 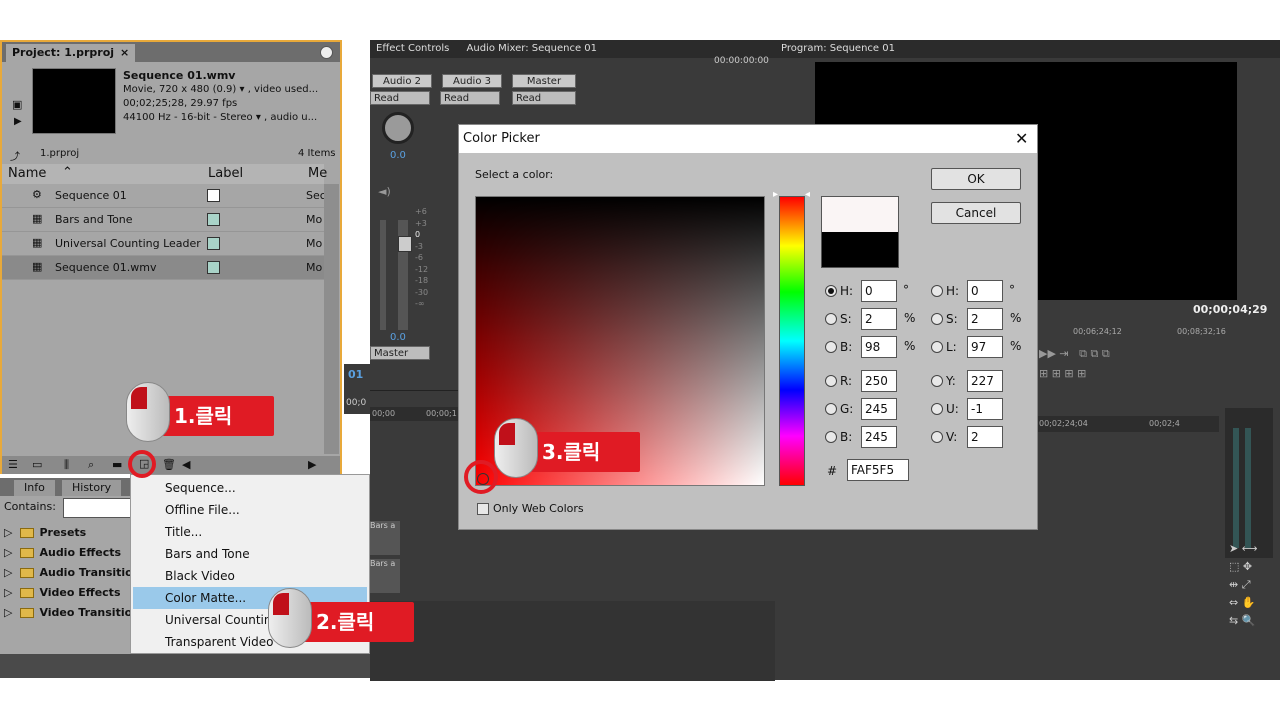 What do you see at coordinates (879, 347) in the screenshot?
I see `input-hsb-b: 98` at bounding box center [879, 347].